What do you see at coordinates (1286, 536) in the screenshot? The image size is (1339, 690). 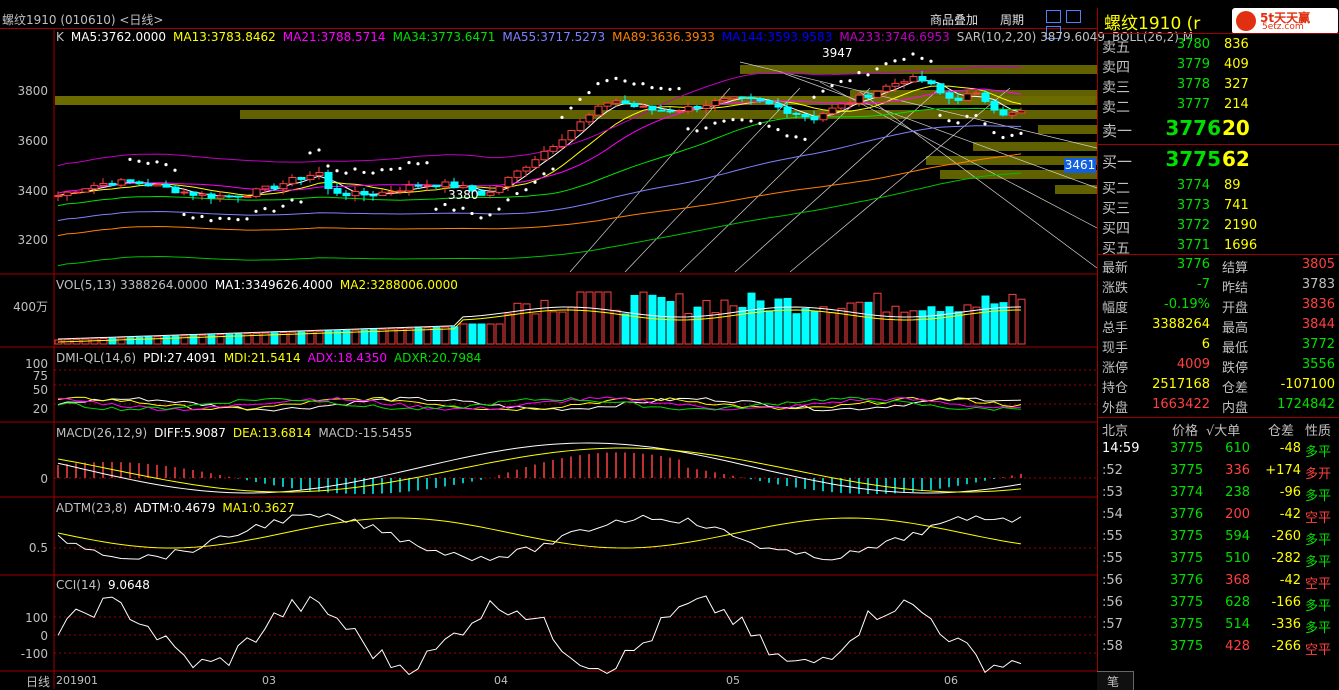 I see `tick-diff: -260` at bounding box center [1286, 536].